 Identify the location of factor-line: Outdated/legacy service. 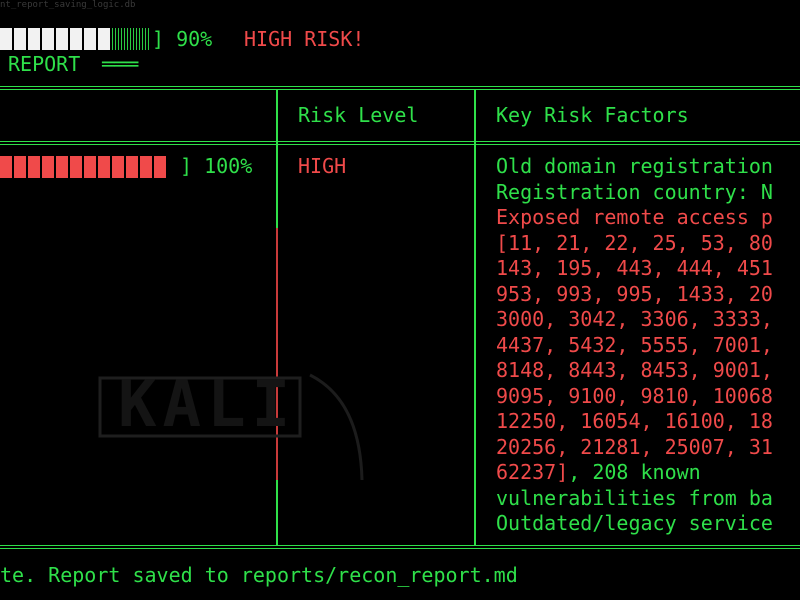
(634, 523).